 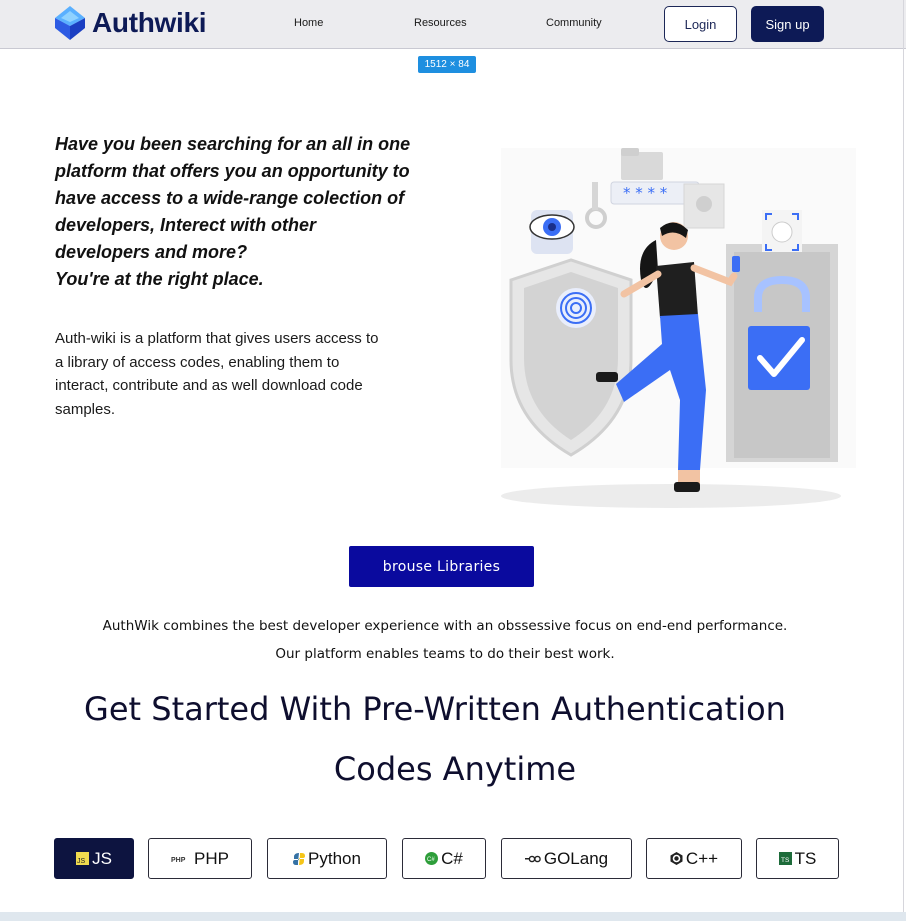 What do you see at coordinates (700, 24) in the screenshot?
I see `login-button: Login` at bounding box center [700, 24].